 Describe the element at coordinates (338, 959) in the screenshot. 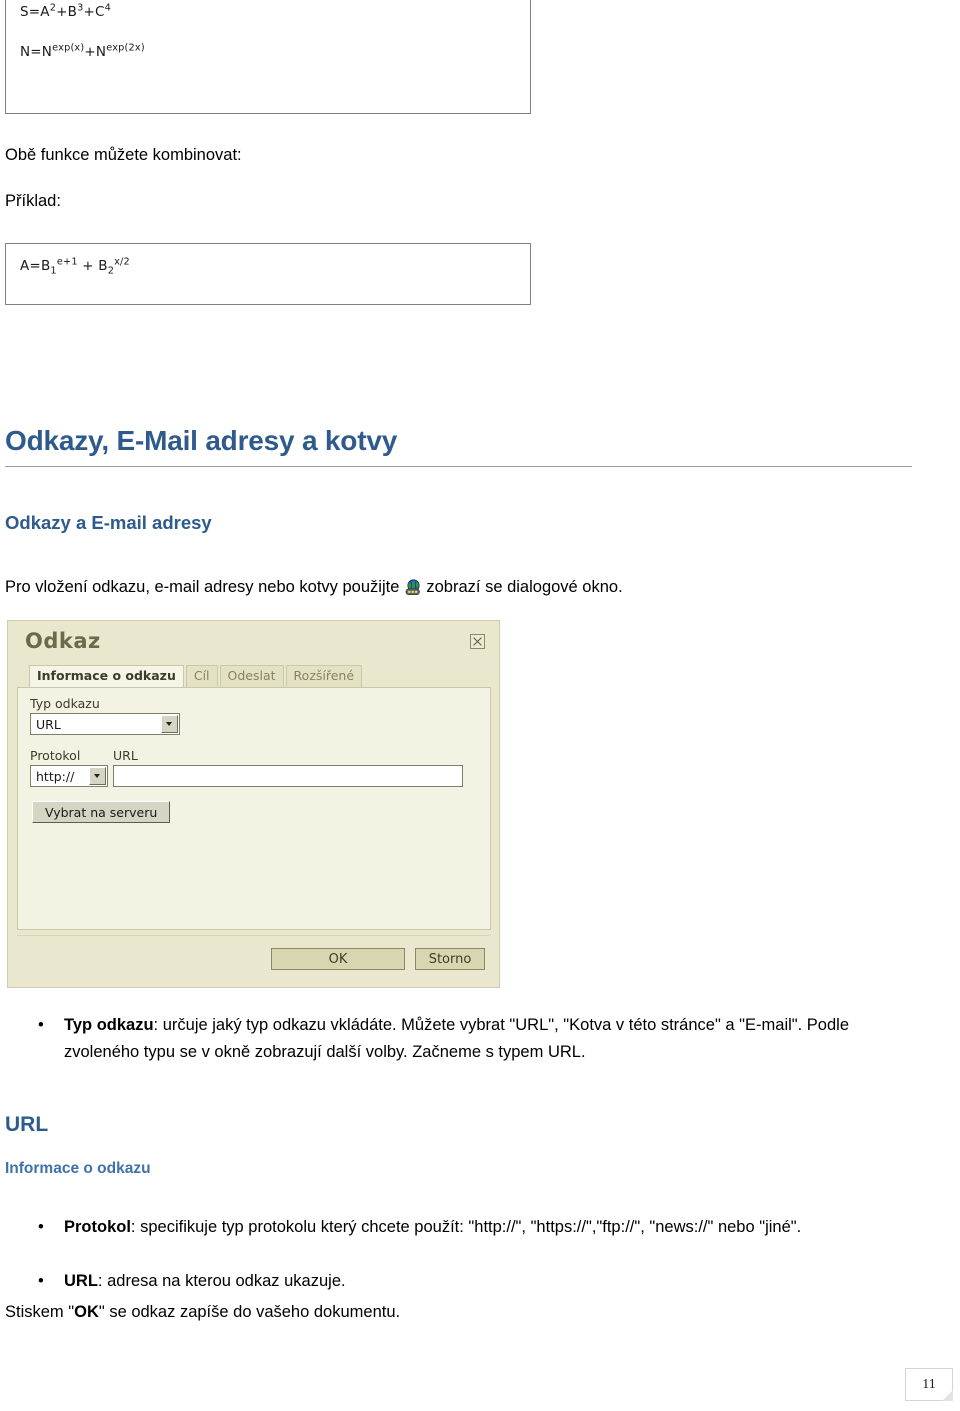

I see `ok-button: OK` at that location.